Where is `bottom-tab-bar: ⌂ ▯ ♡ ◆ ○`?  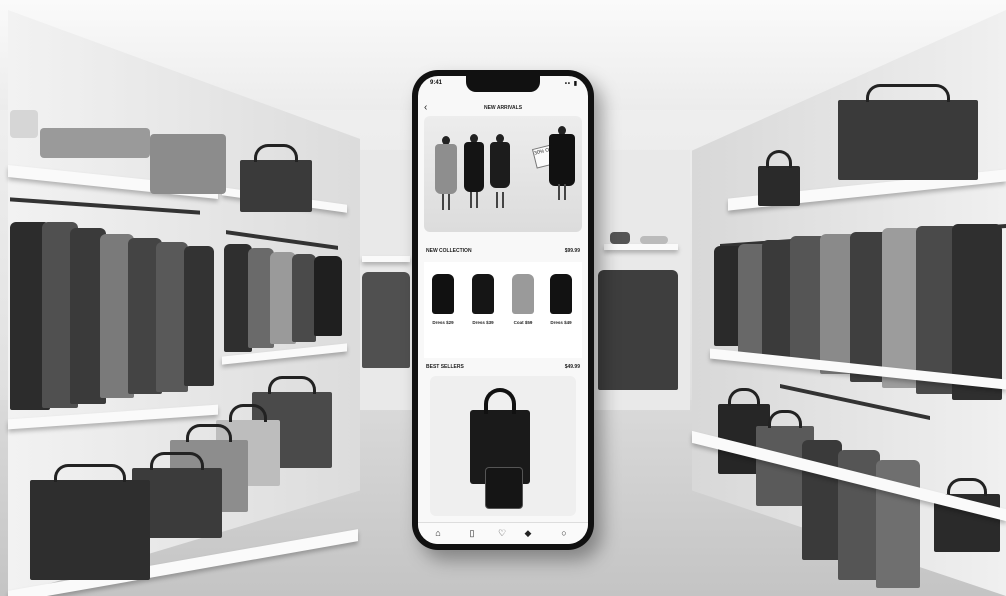 bottom-tab-bar: ⌂ ▯ ♡ ◆ ○ is located at coordinates (503, 533).